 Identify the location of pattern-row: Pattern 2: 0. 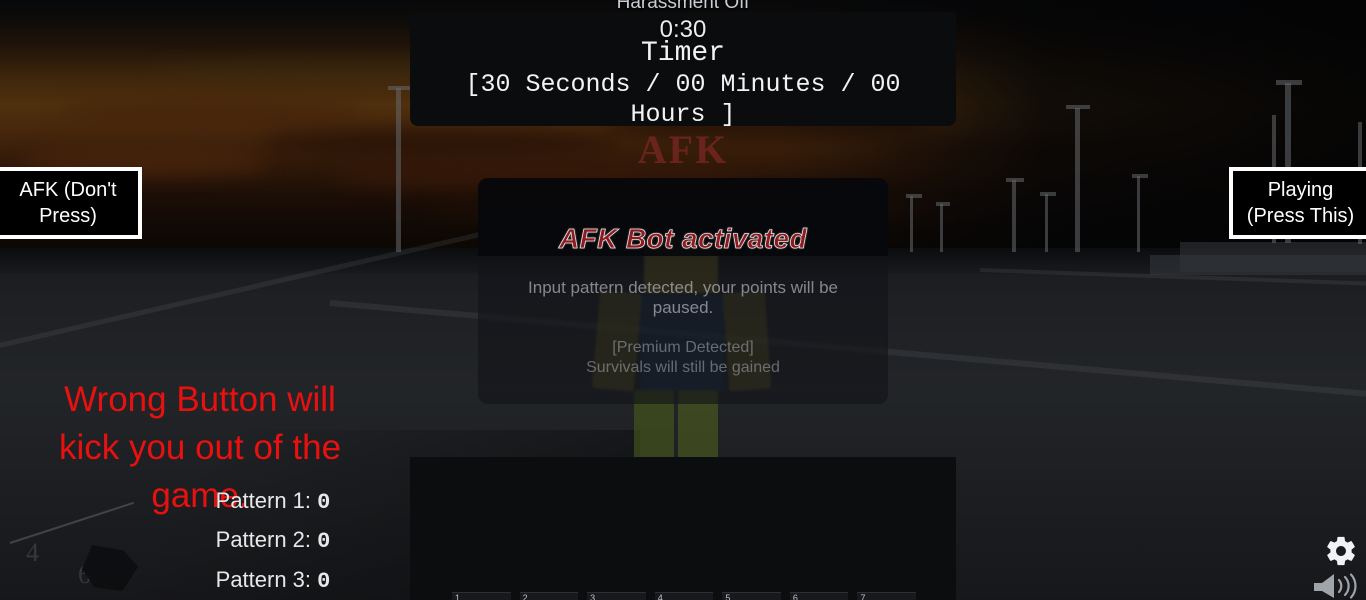
(273, 540).